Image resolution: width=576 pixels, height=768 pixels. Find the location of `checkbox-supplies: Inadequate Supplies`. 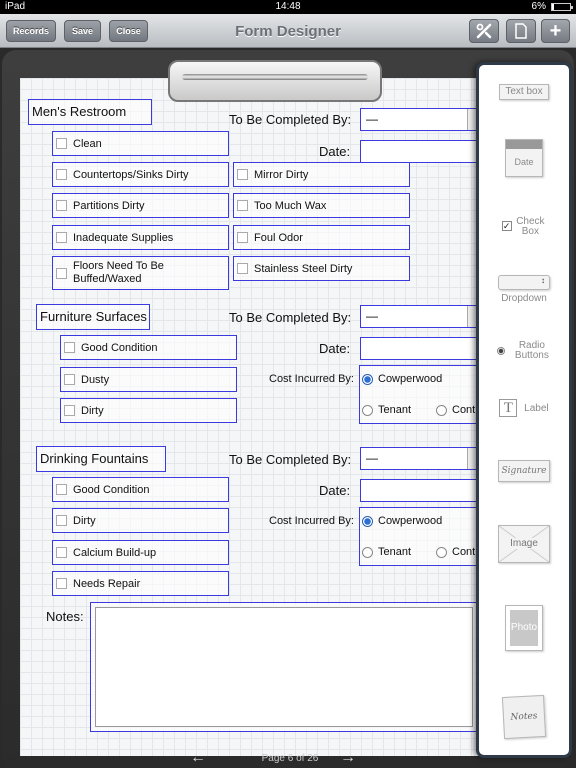

checkbox-supplies: Inadequate Supplies is located at coordinates (140, 237).